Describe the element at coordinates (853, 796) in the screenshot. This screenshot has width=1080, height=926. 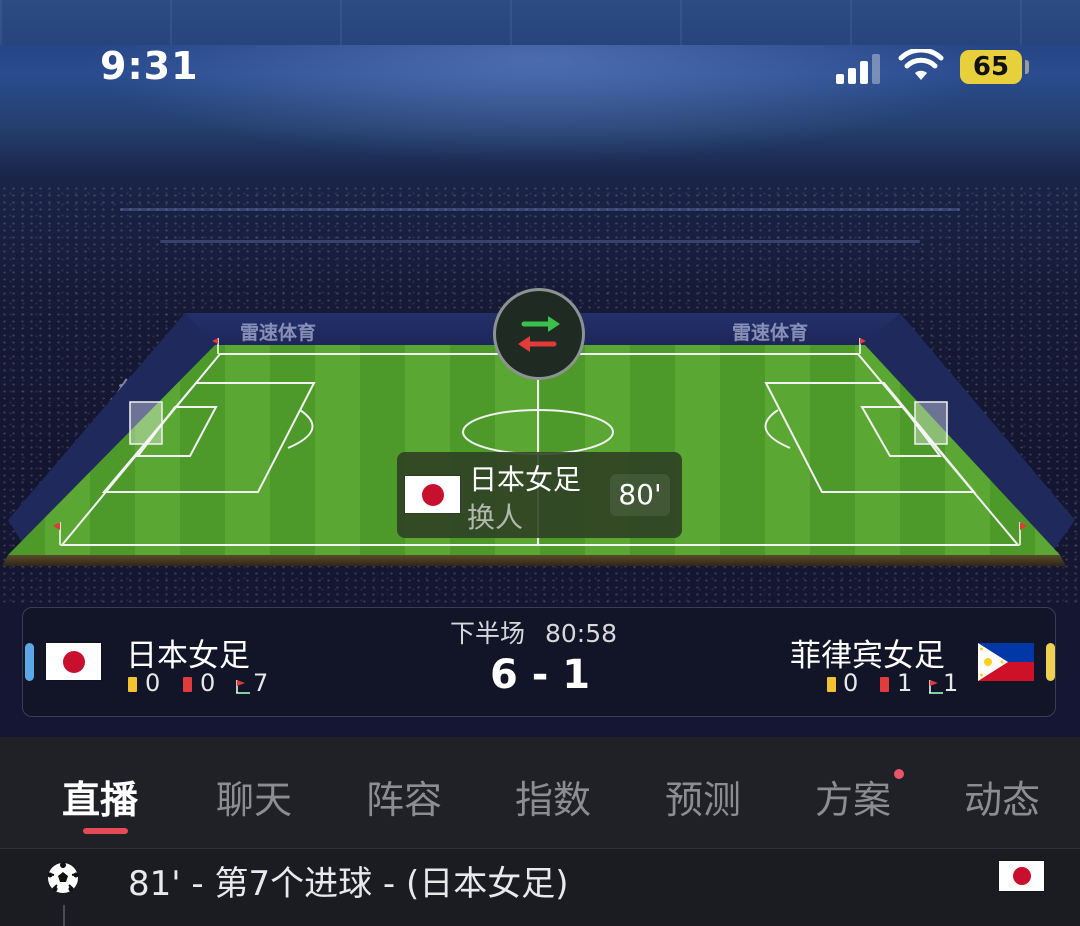
I see `tab-plans: 方案` at that location.